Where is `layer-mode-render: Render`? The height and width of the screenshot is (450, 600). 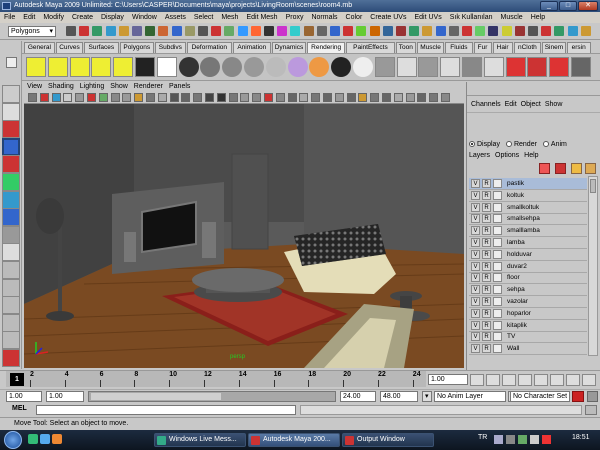
layer-mode-render: Render is located at coordinates (521, 144).